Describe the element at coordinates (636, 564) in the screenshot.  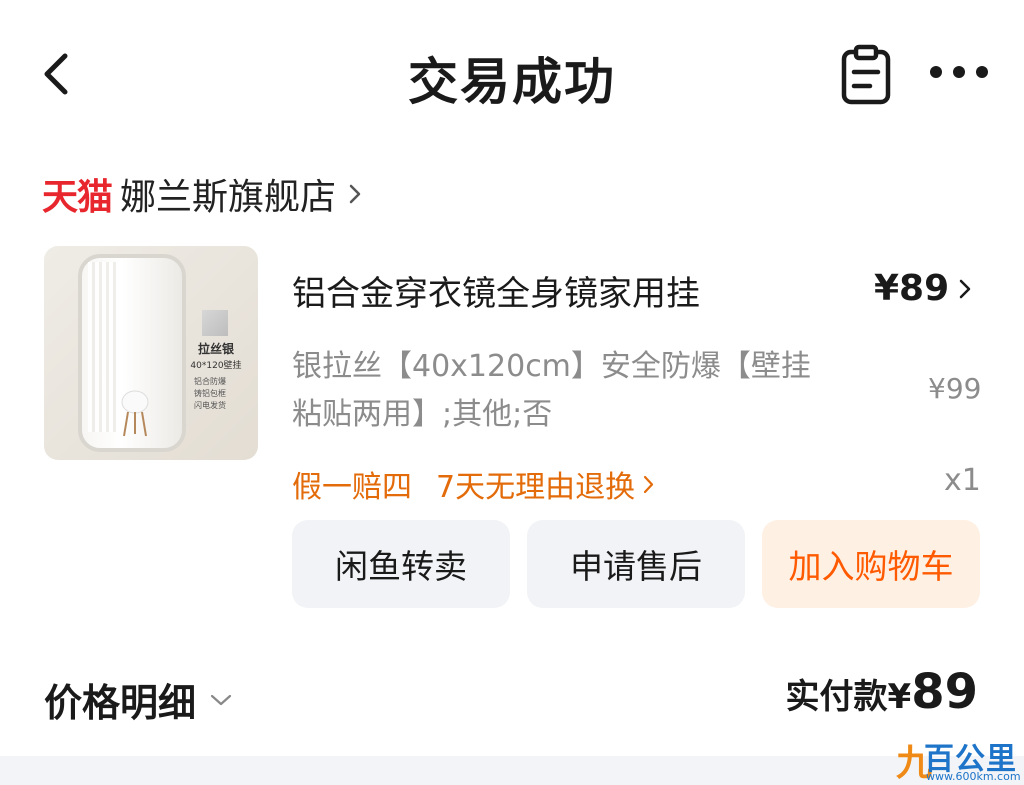
I see `after-sale-button: 申请售后` at that location.